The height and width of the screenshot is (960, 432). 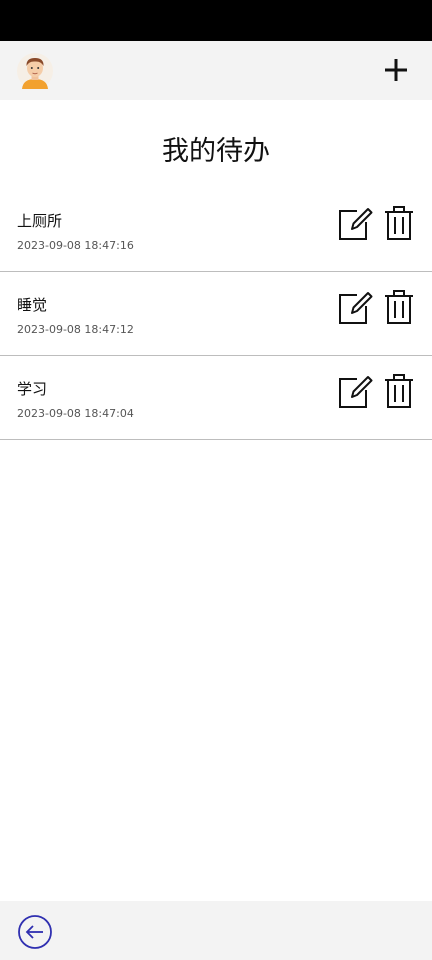 I want to click on todo-item: 睡觉 2023-09-08 18:47:12, so click(x=216, y=314).